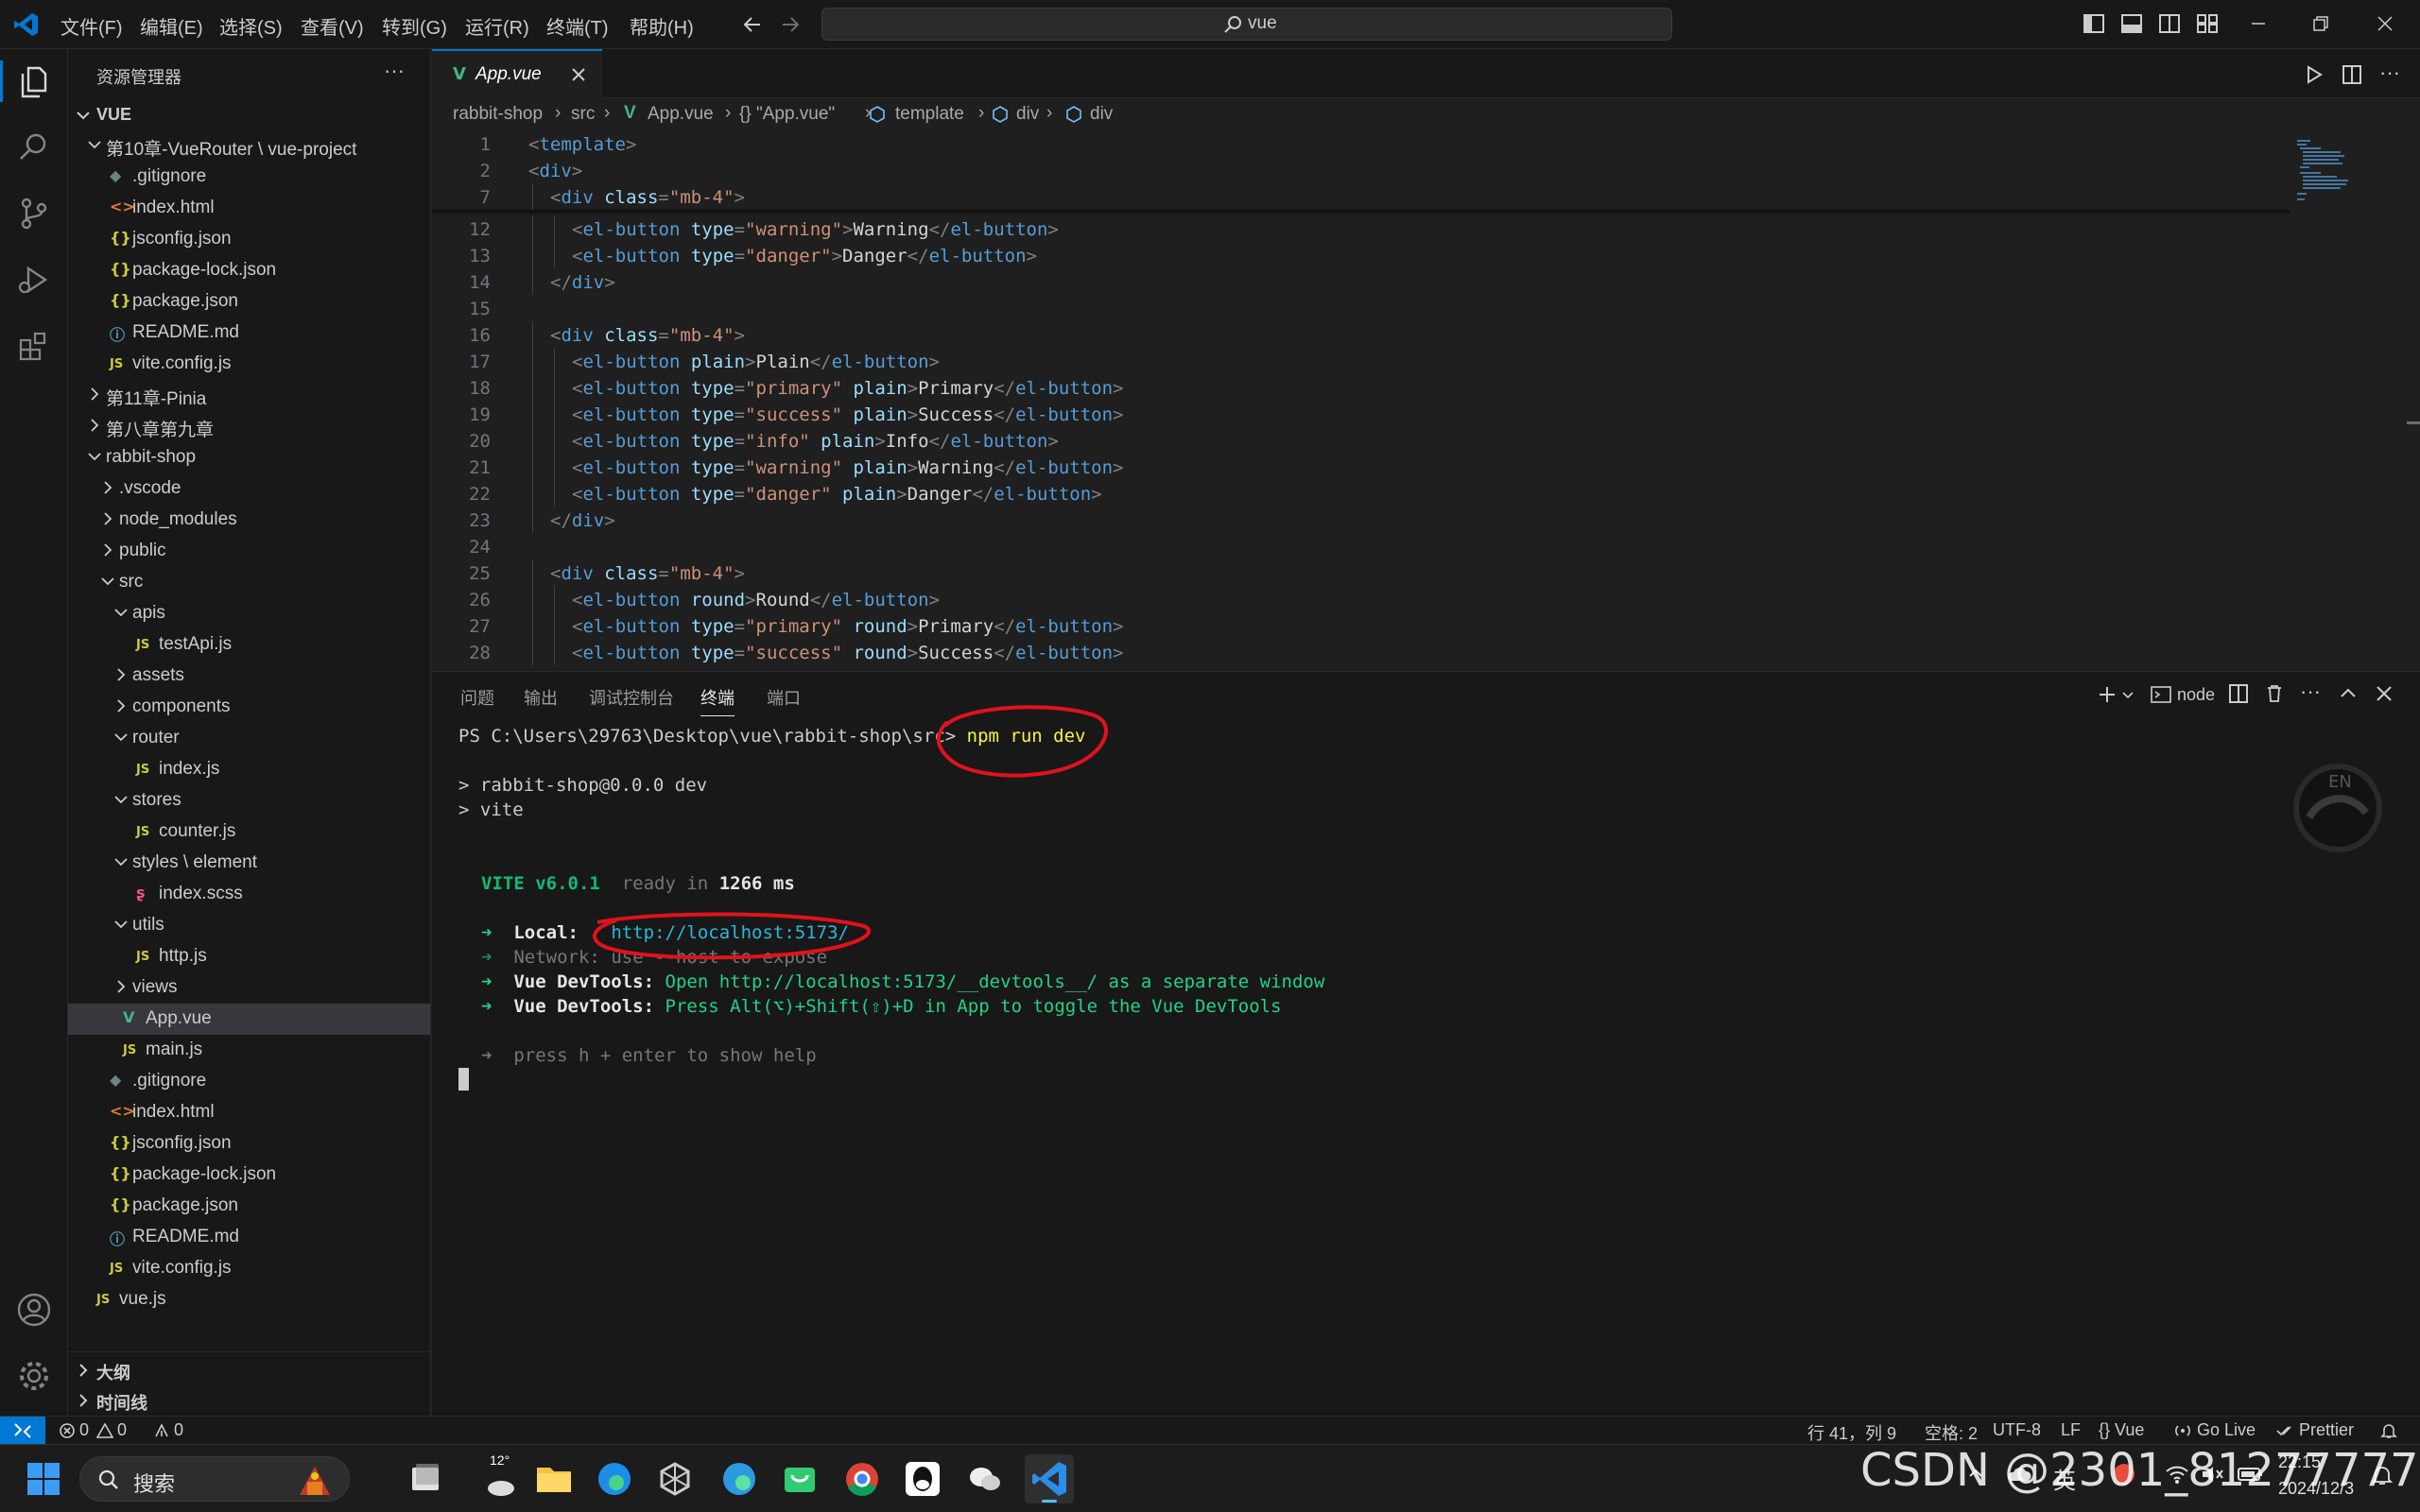 The width and height of the screenshot is (2420, 1512). Describe the element at coordinates (2238, 693) in the screenshot. I see `split-terminal-icon` at that location.